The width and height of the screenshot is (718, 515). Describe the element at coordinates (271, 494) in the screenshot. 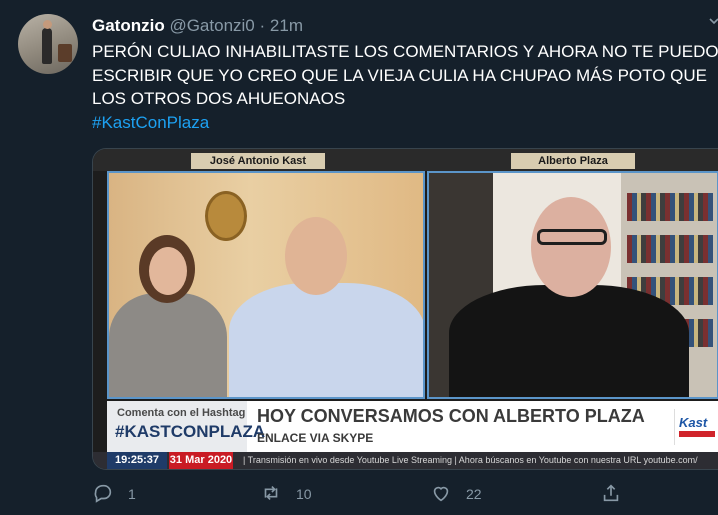

I see `retweet-icon` at that location.